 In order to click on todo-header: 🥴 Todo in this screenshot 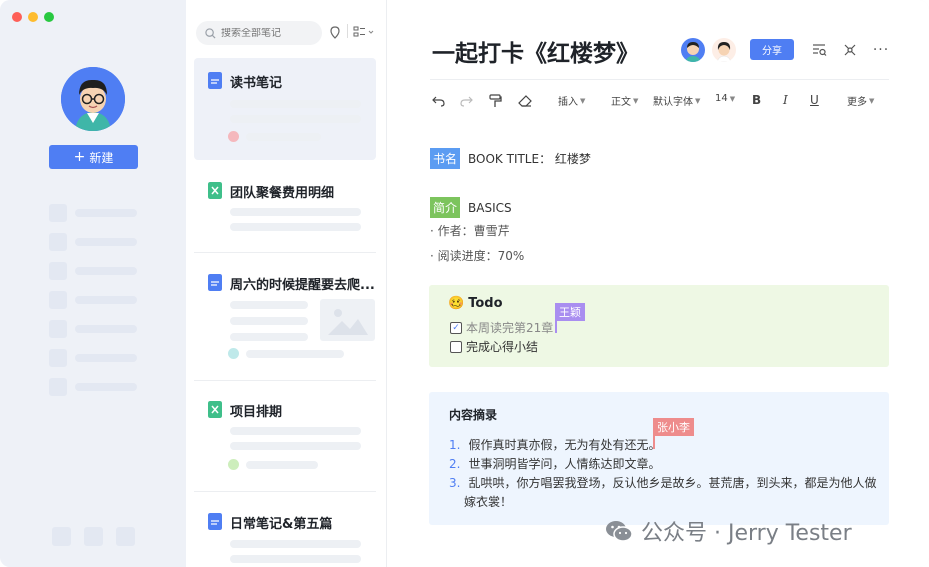, I will do `click(475, 303)`.